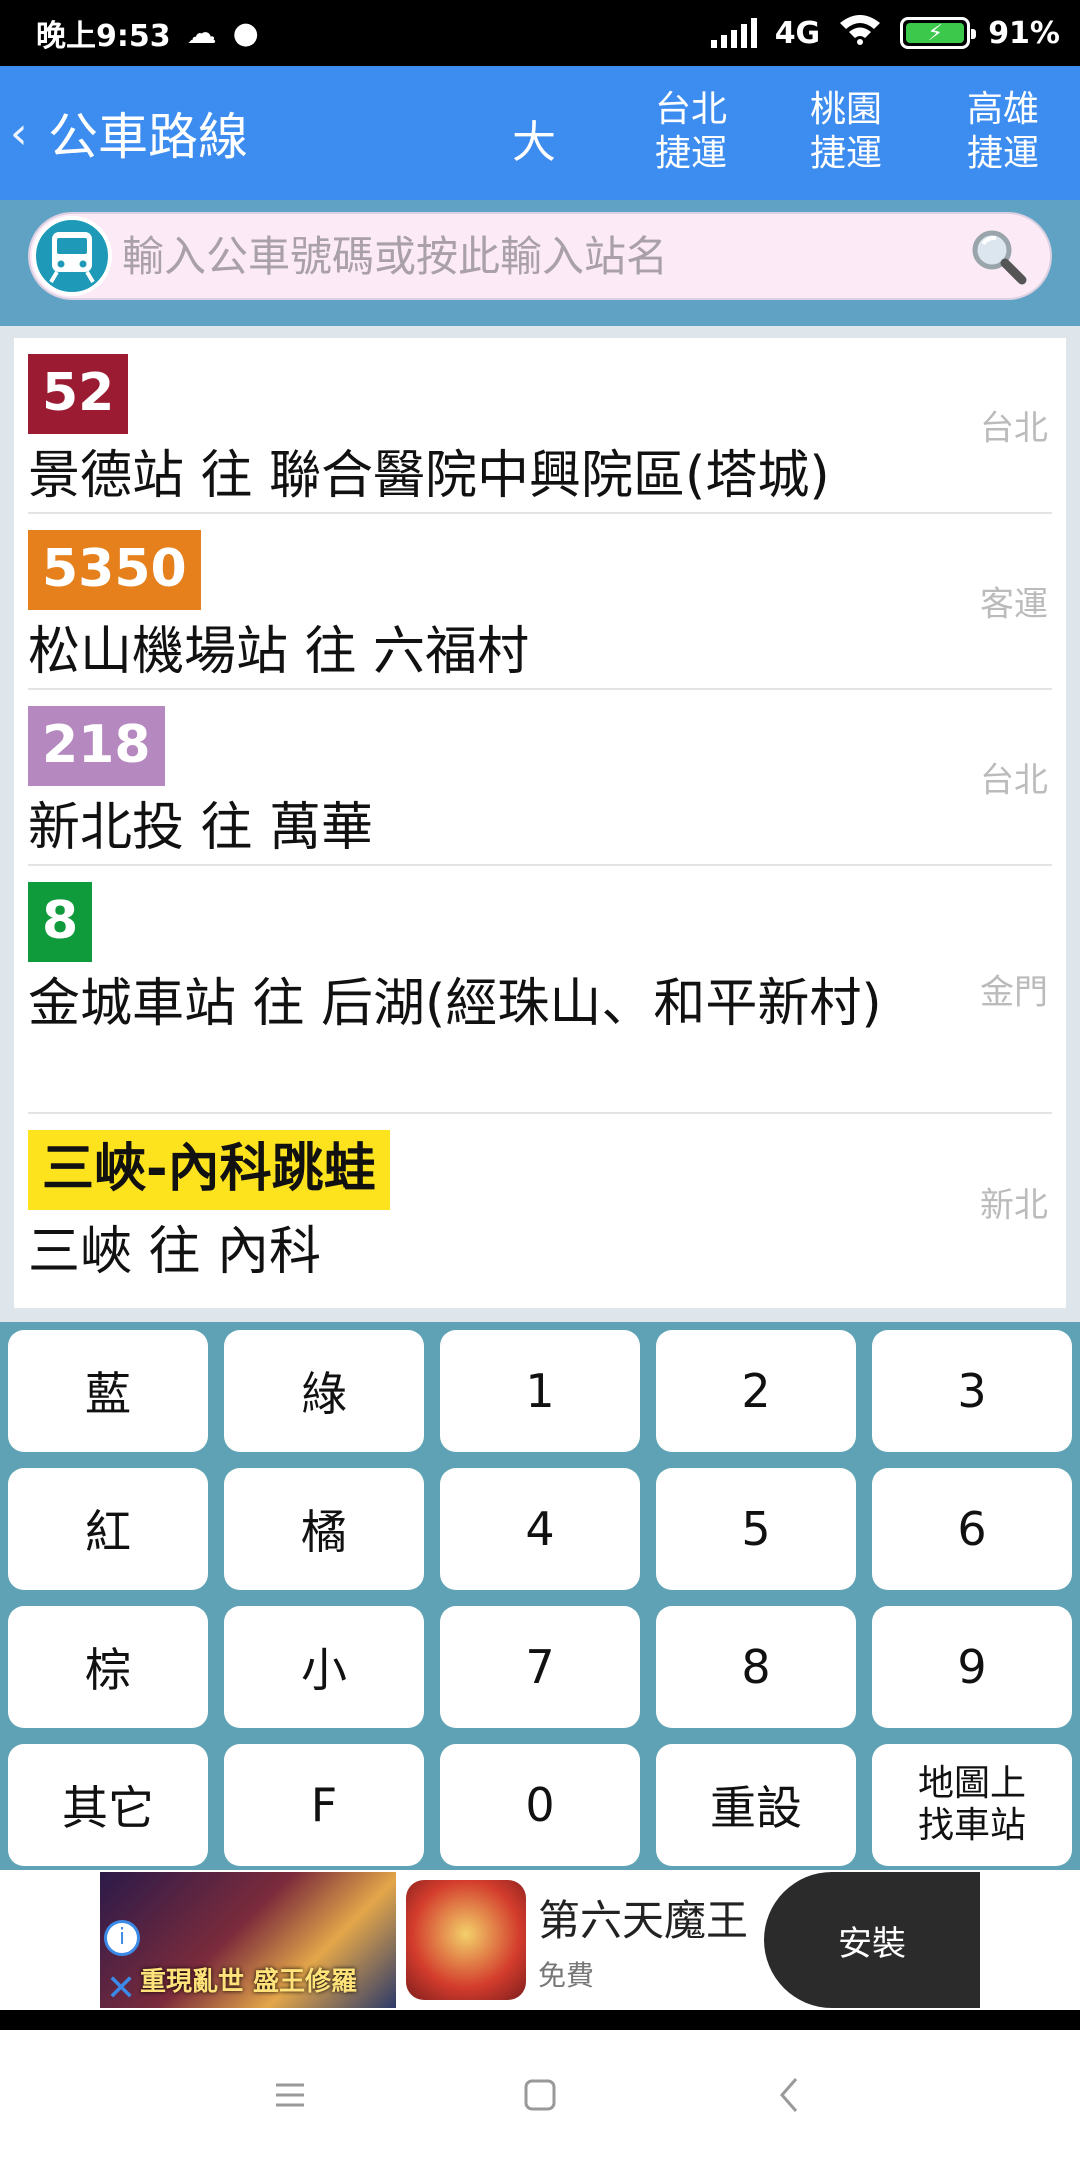 This screenshot has height=2160, width=1080. Describe the element at coordinates (938, 33) in the screenshot. I see `battery-icon: ⚡` at that location.